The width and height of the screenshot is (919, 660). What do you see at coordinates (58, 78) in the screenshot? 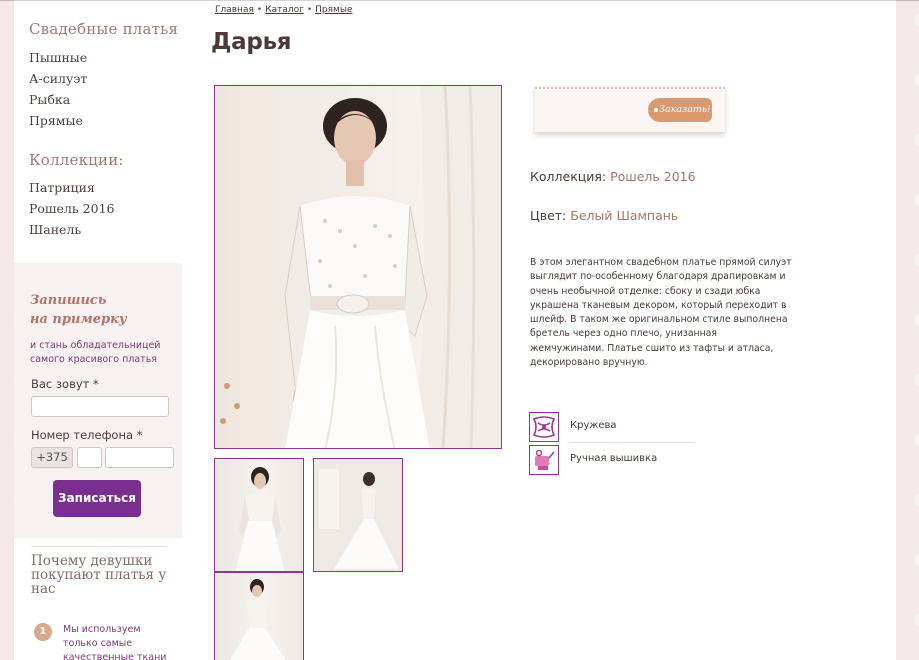
I see `sidebar-link-a-siluet: А-силуэт` at bounding box center [58, 78].